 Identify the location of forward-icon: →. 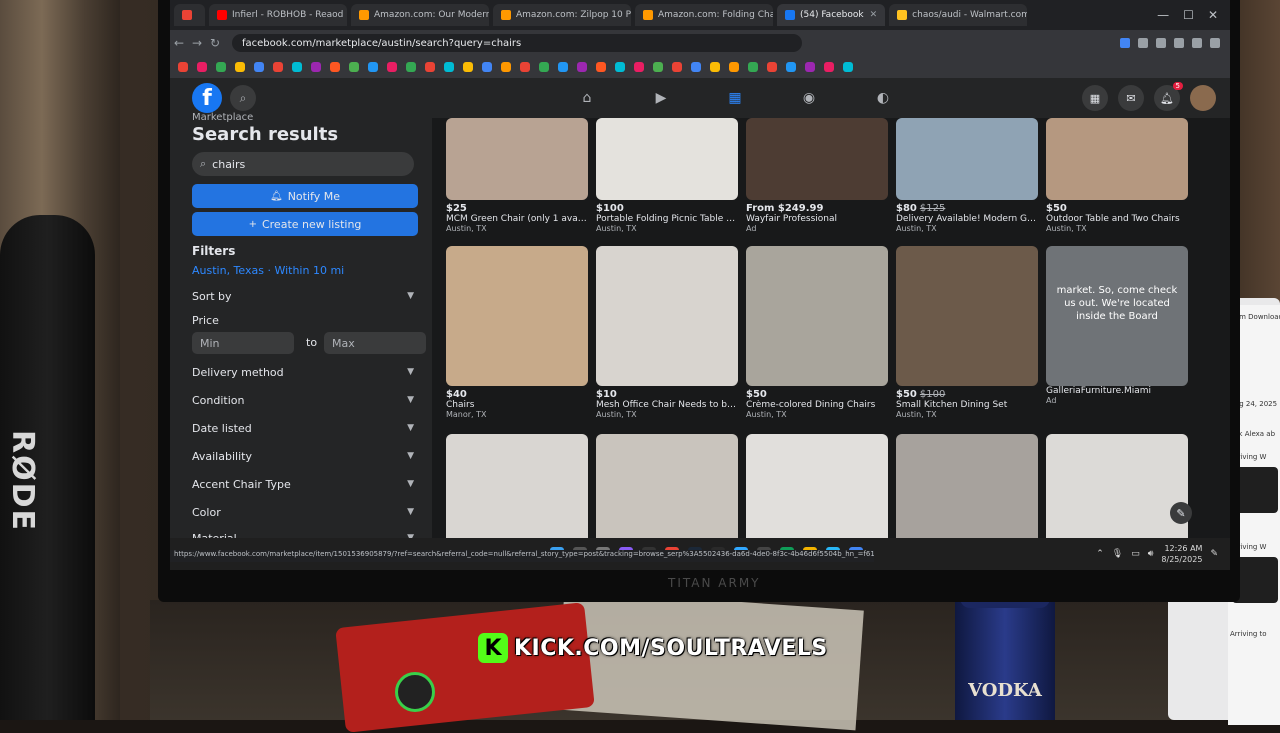
(197, 43).